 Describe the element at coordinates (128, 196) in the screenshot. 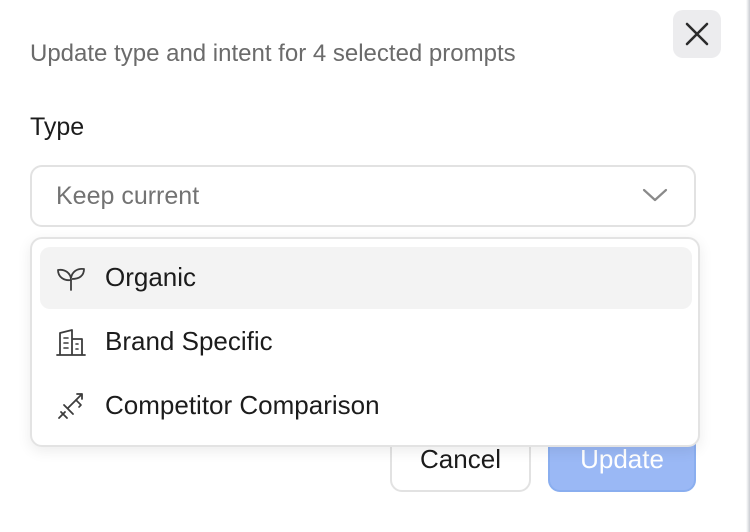

I see `type-select-value: Keep current` at that location.